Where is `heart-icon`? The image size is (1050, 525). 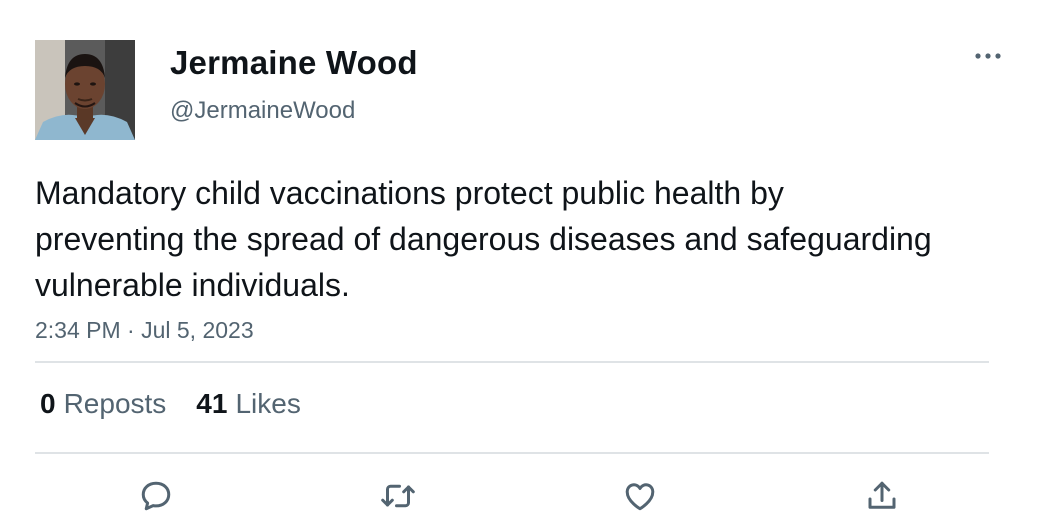
heart-icon is located at coordinates (640, 497).